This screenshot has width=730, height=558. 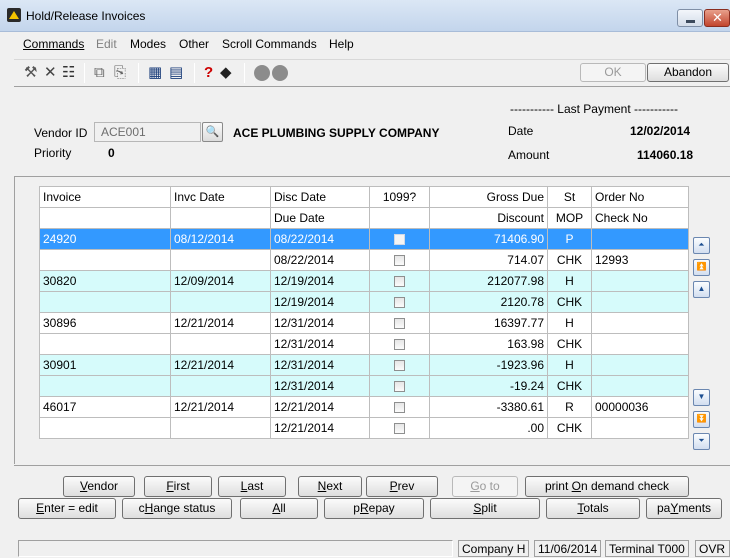 I want to click on calendar-icon: ▤, so click(x=176, y=73).